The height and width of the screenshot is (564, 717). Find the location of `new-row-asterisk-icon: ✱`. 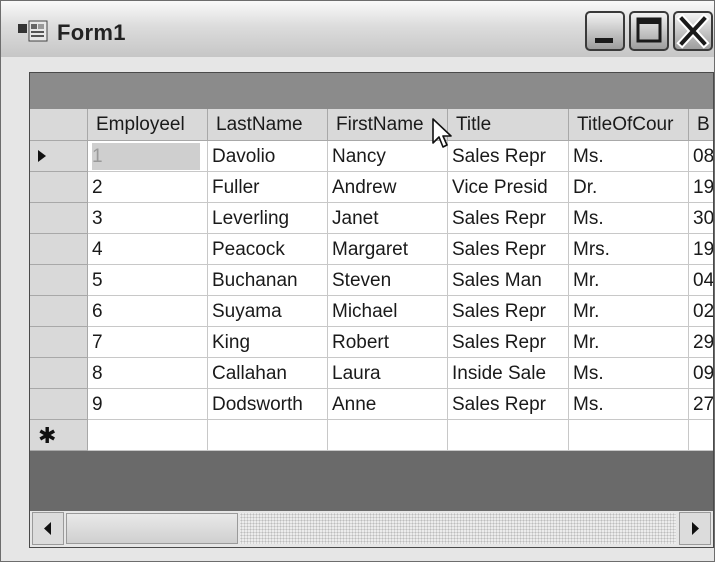

new-row-asterisk-icon: ✱ is located at coordinates (47, 435).